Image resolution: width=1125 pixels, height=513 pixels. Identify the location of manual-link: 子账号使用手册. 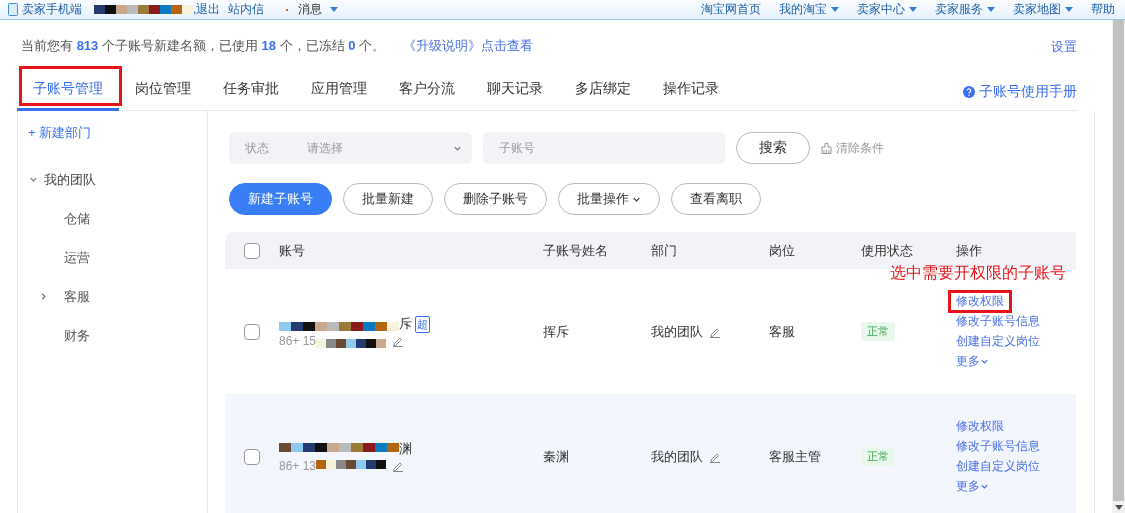
(1020, 96).